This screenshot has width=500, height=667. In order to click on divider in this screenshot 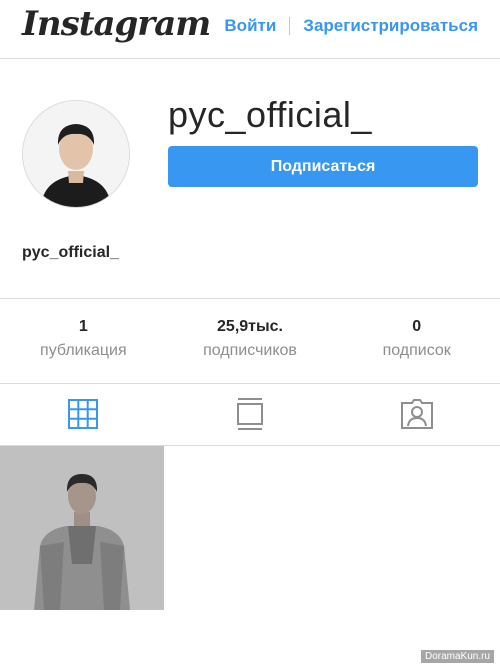, I will do `click(290, 26)`.